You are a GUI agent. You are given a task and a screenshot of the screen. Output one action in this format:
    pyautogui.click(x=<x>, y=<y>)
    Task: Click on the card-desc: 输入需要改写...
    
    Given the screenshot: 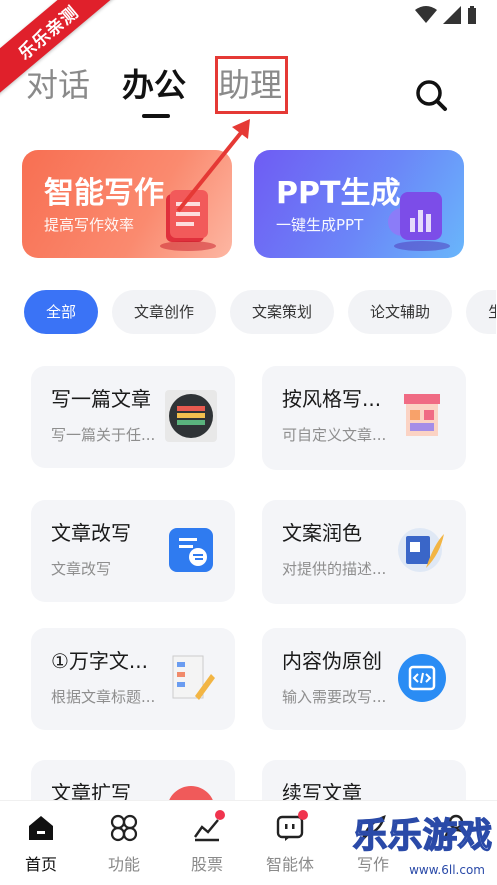 What is the action you would take?
    pyautogui.click(x=334, y=697)
    